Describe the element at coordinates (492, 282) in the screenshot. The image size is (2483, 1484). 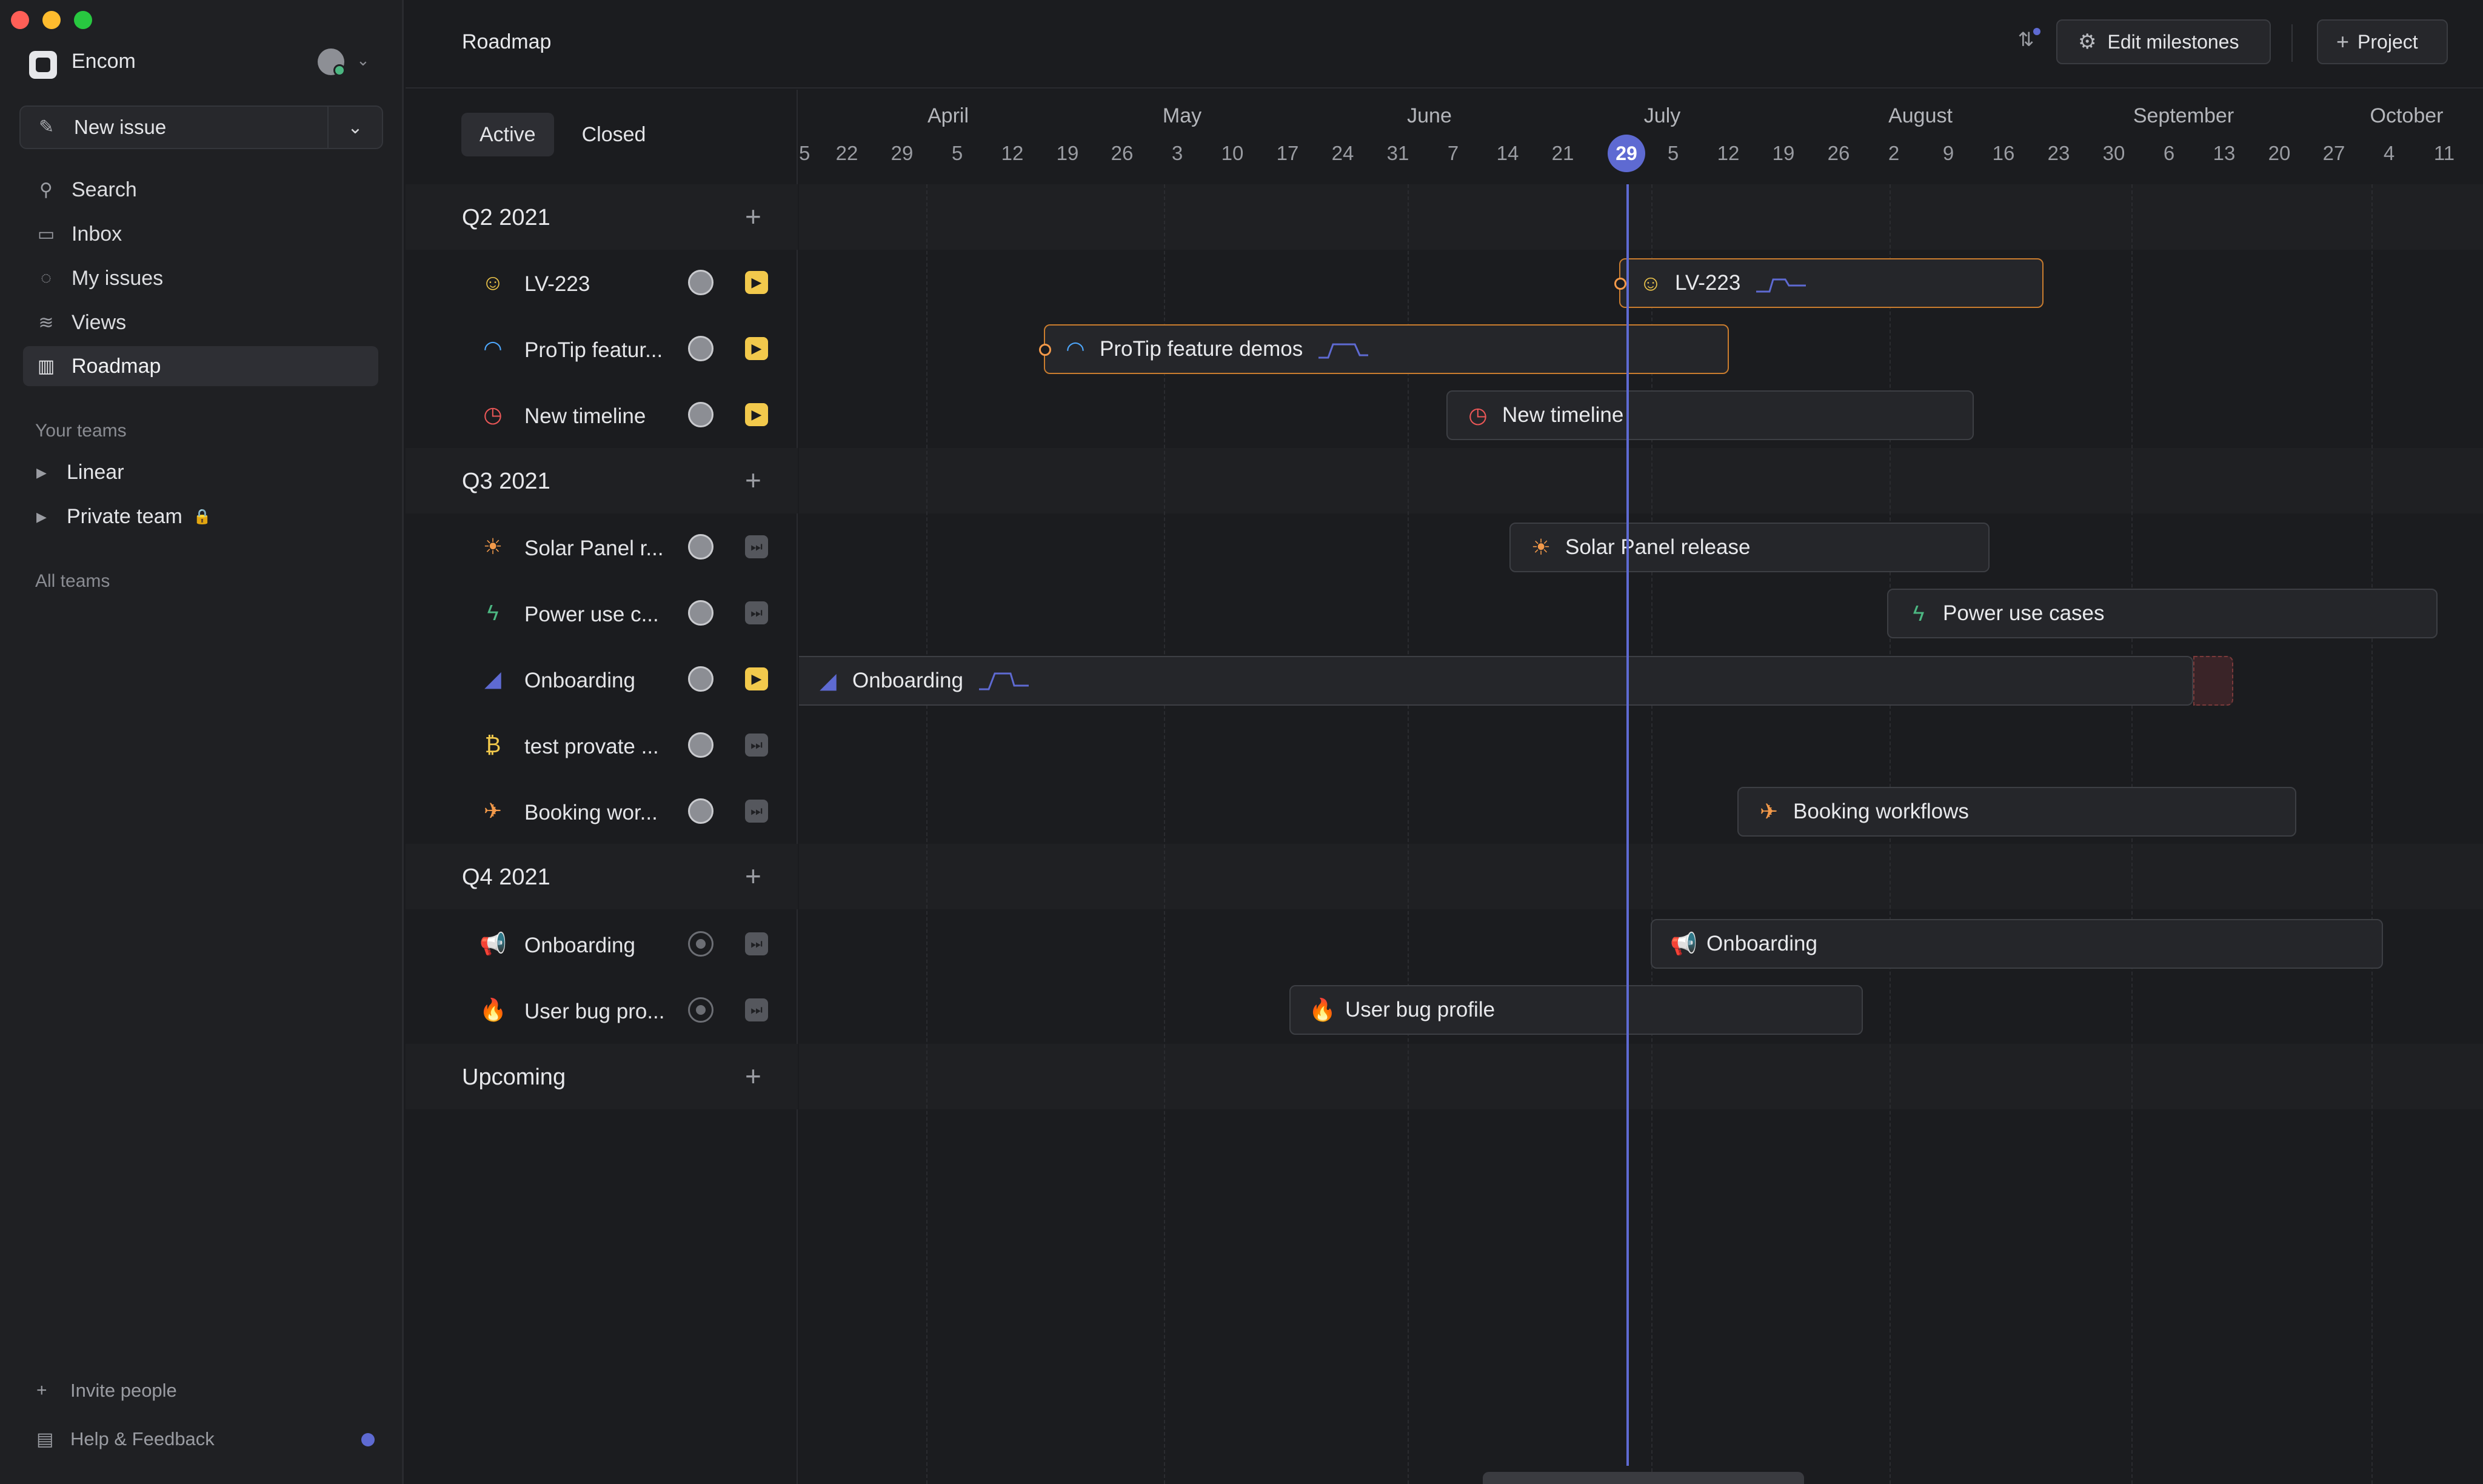
I see `smiley-icon: ☺` at that location.